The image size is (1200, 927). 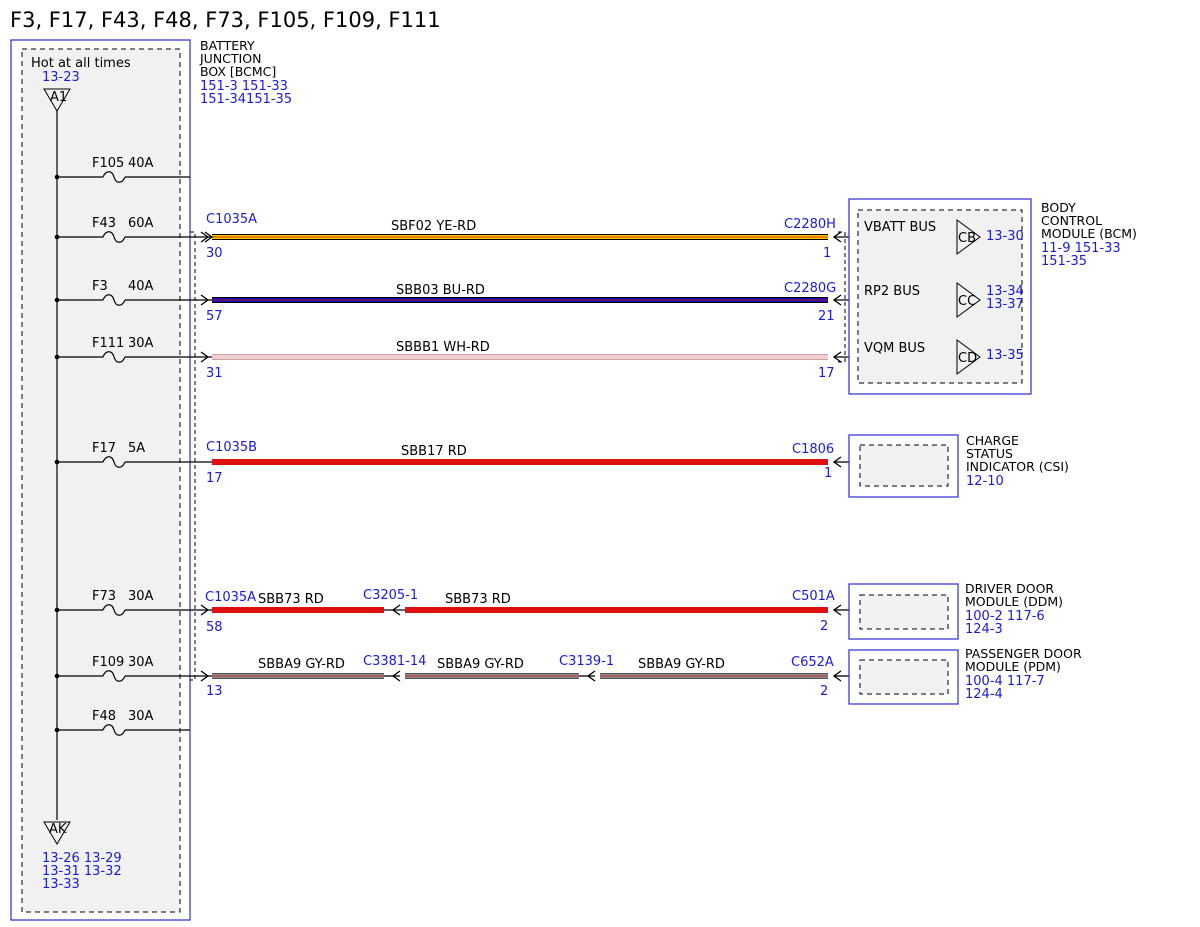 What do you see at coordinates (246, 99) in the screenshot?
I see `bjb-ref-2: 151-34151-35` at bounding box center [246, 99].